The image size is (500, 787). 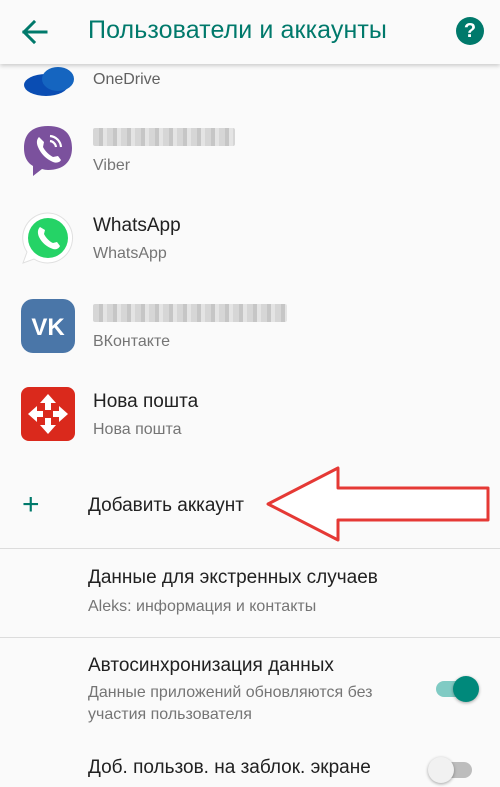 I want to click on plus-icon: +, so click(x=31, y=504).